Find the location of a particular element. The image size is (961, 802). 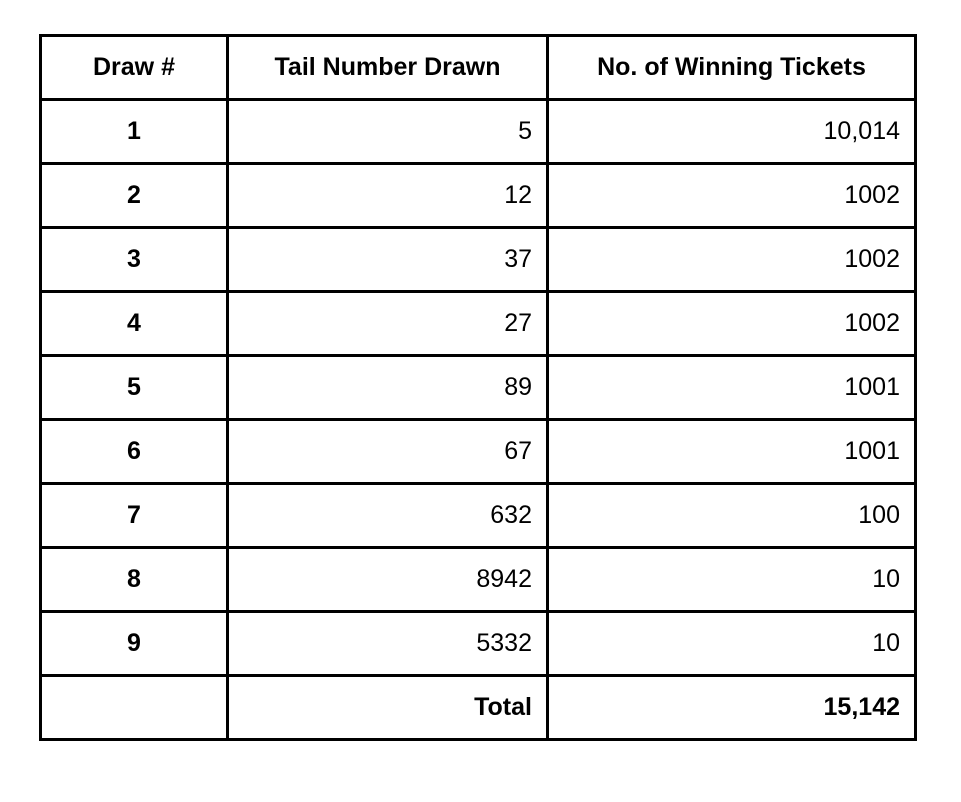

cell-draw-number: 4 is located at coordinates (134, 323).